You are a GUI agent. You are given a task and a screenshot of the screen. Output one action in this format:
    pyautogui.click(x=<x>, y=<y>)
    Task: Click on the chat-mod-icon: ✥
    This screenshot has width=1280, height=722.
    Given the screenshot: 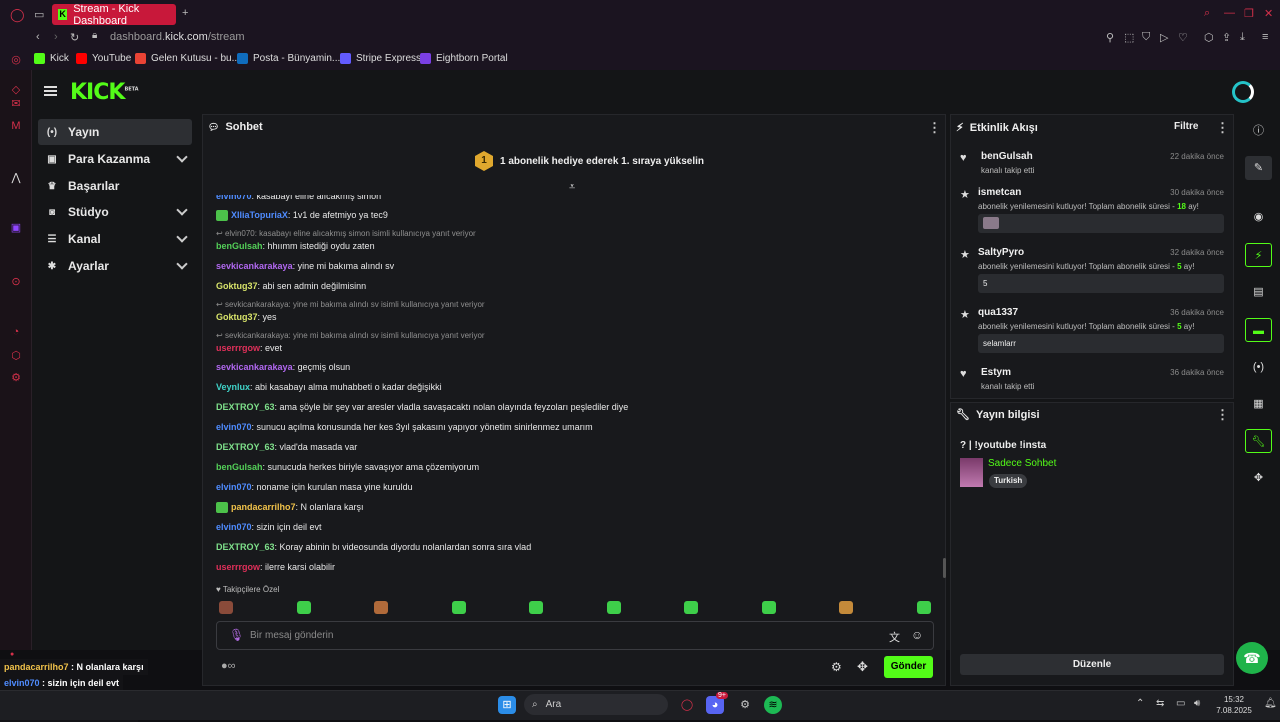 What is the action you would take?
    pyautogui.click(x=862, y=667)
    